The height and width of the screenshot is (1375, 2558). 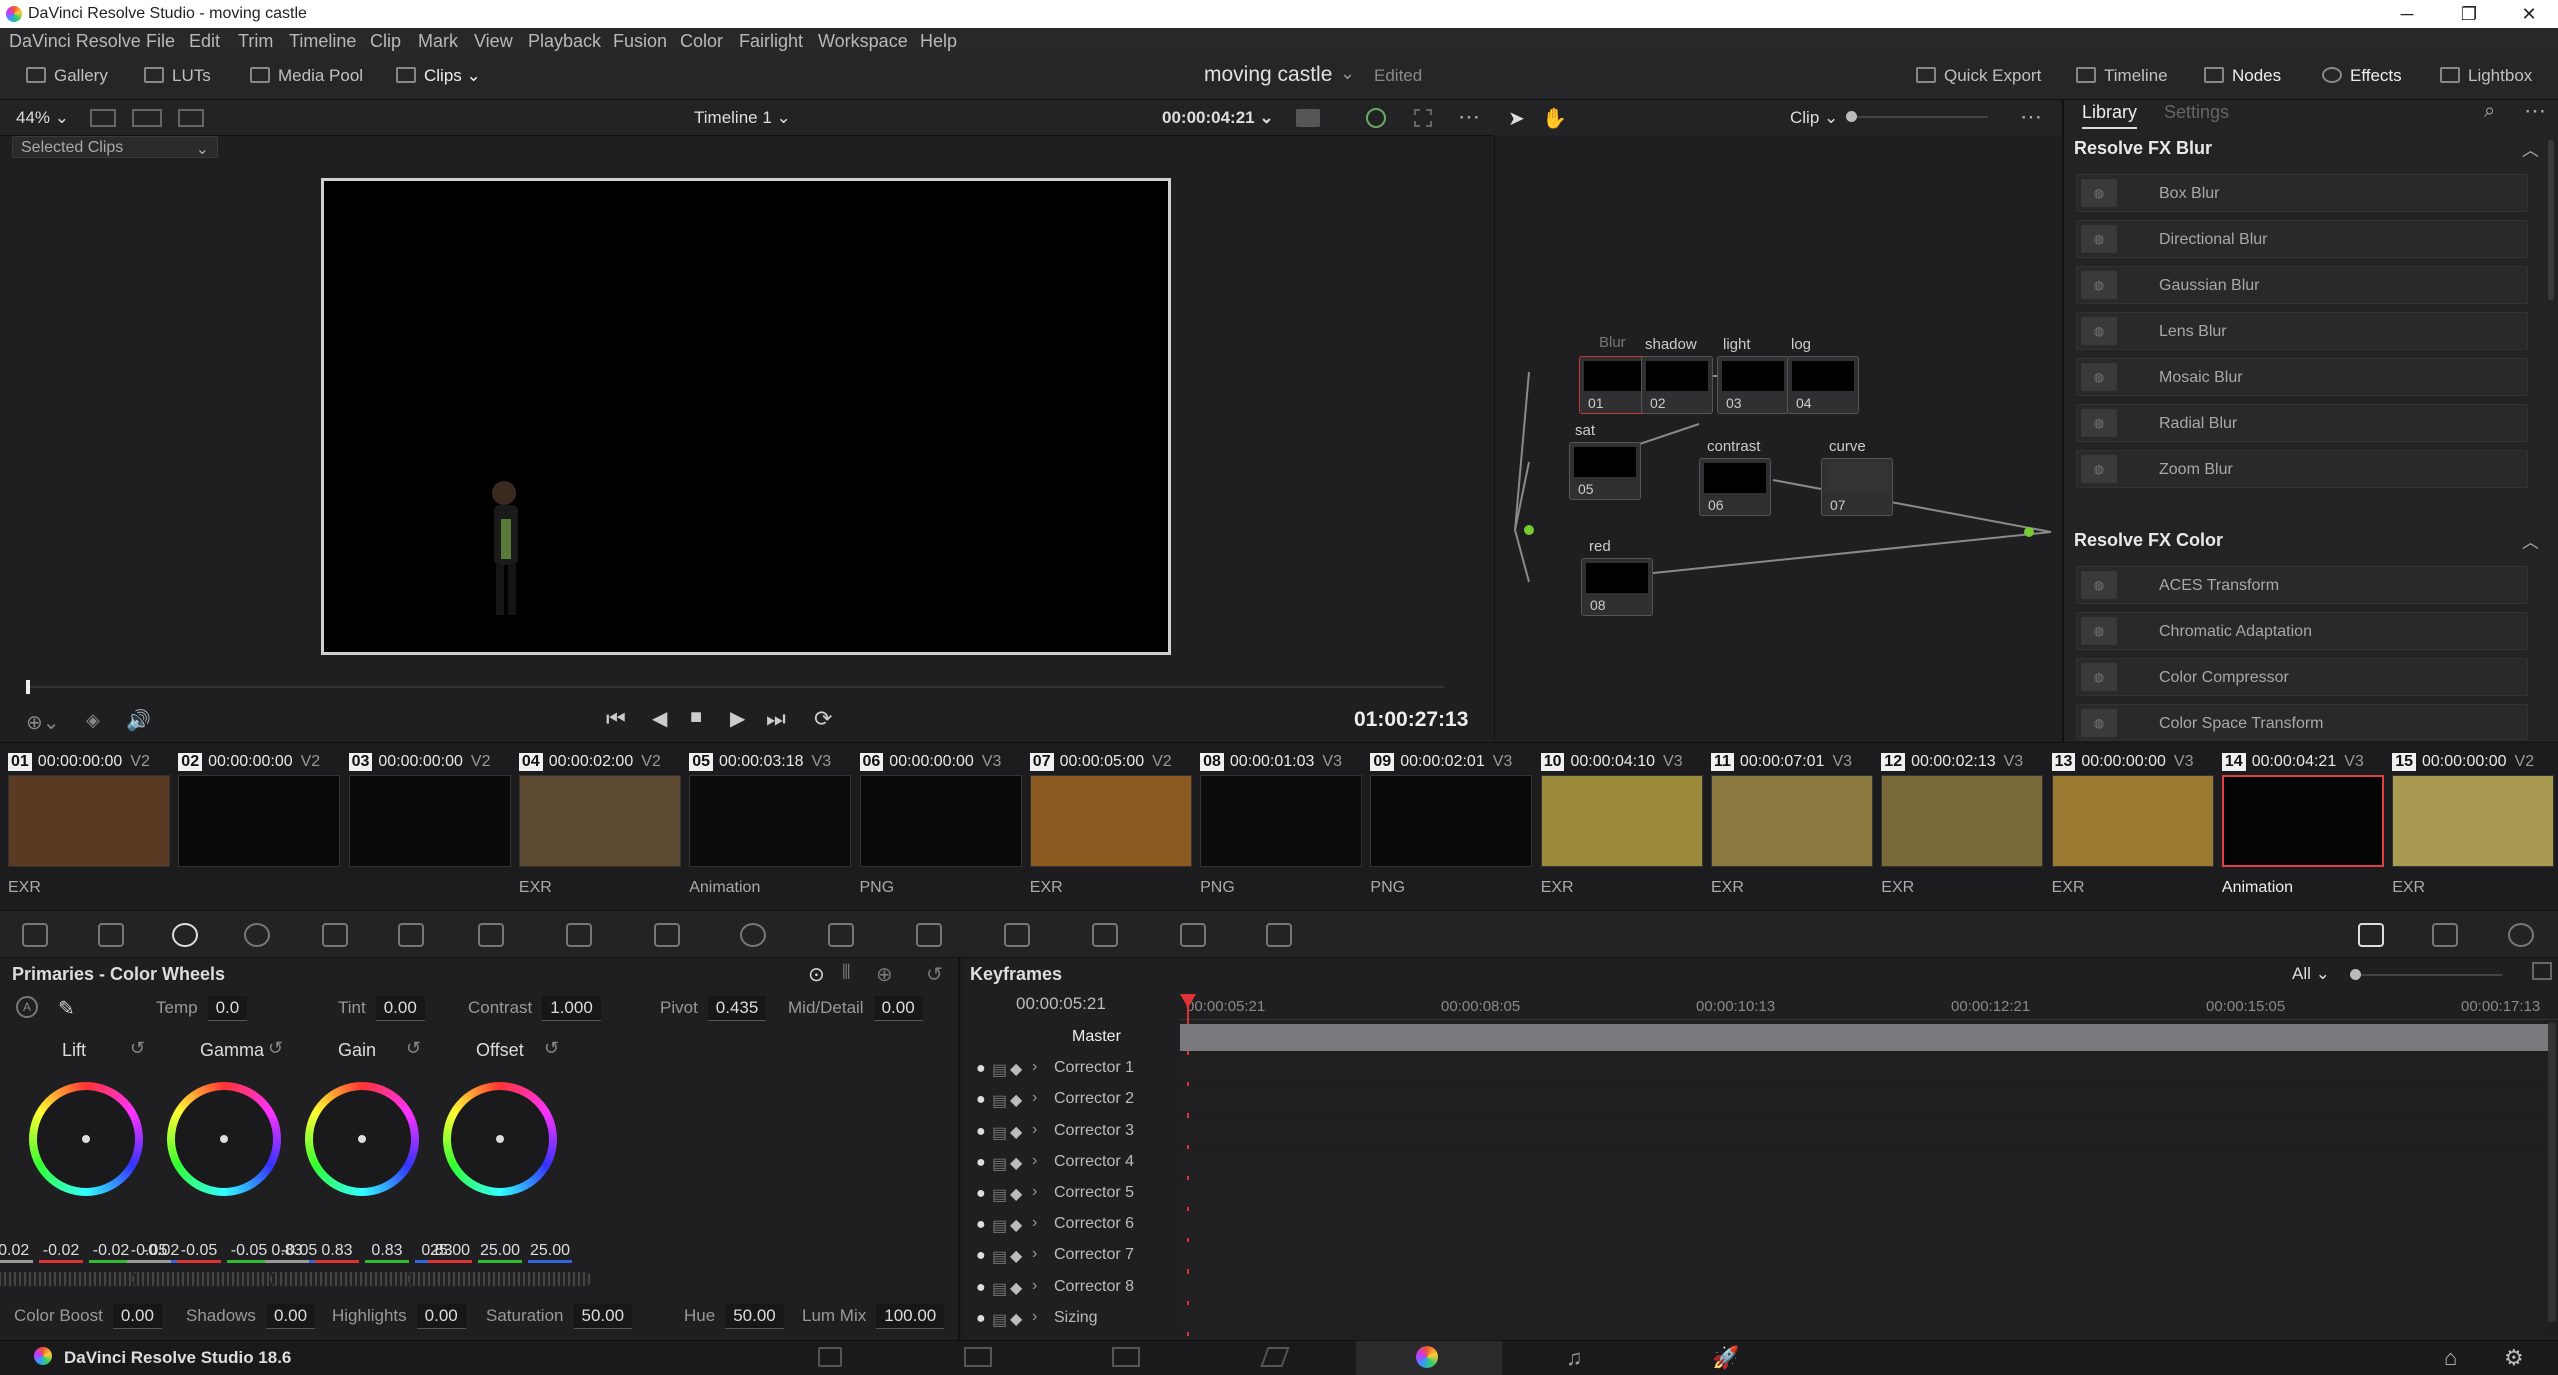 I want to click on saturation-value: 50.00, so click(x=603, y=1316).